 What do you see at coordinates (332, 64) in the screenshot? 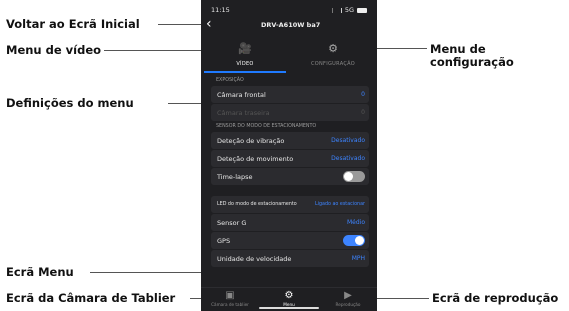
I see `tab-configuration-label: CONFIGURAÇÃO` at bounding box center [332, 64].